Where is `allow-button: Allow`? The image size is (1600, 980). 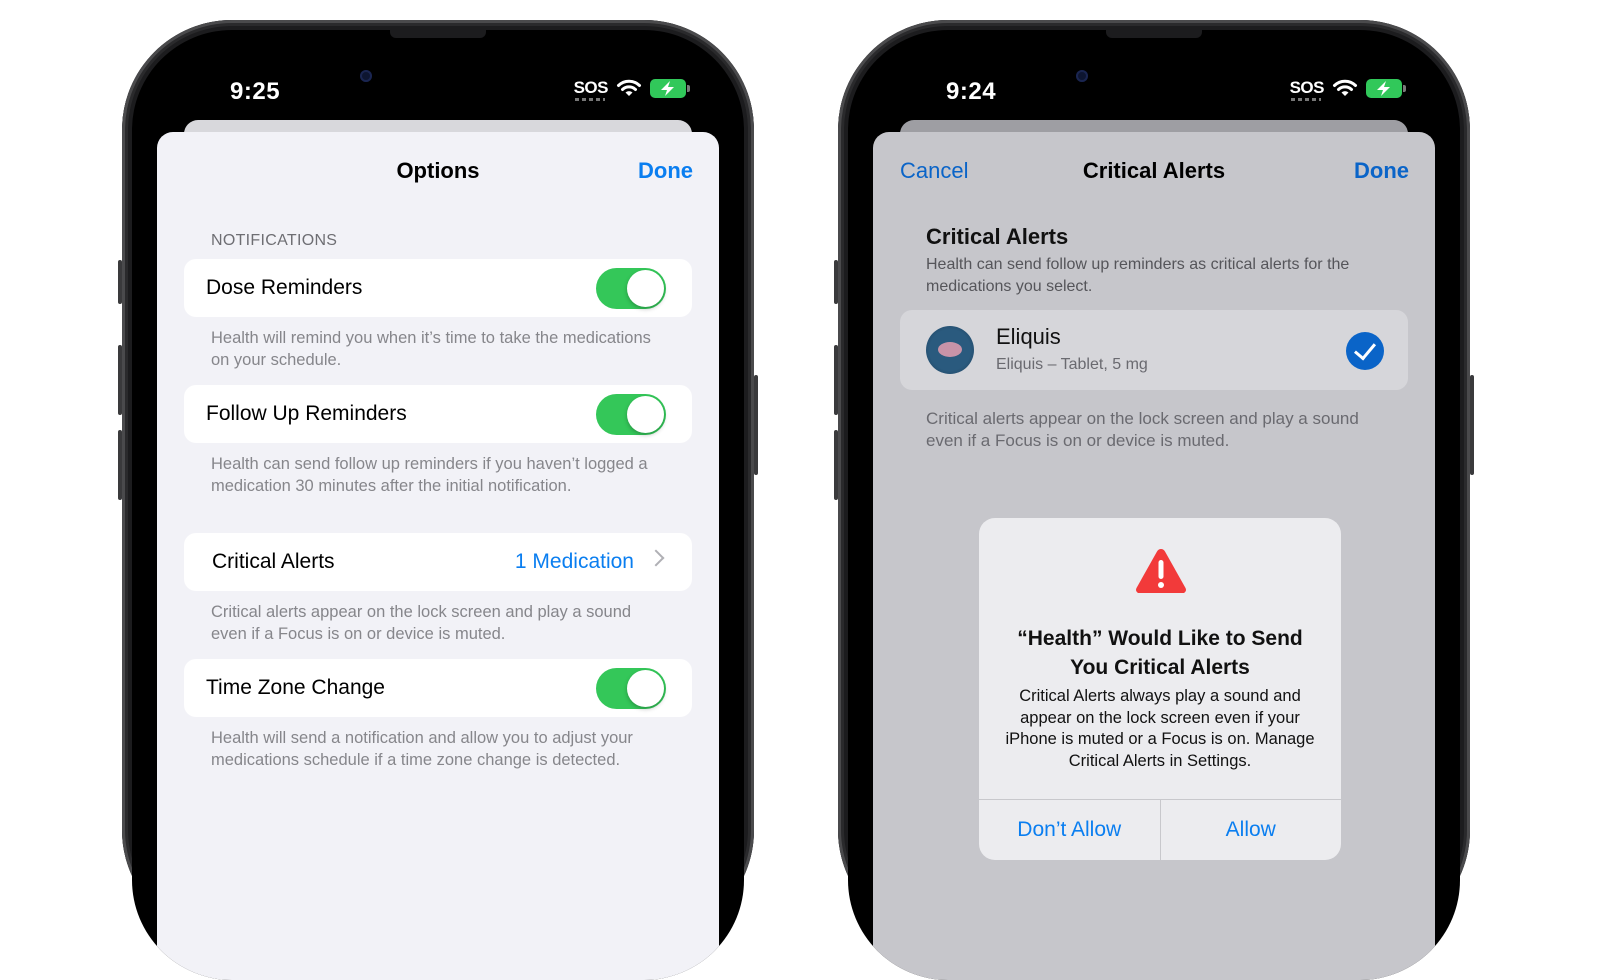 allow-button: Allow is located at coordinates (1250, 830).